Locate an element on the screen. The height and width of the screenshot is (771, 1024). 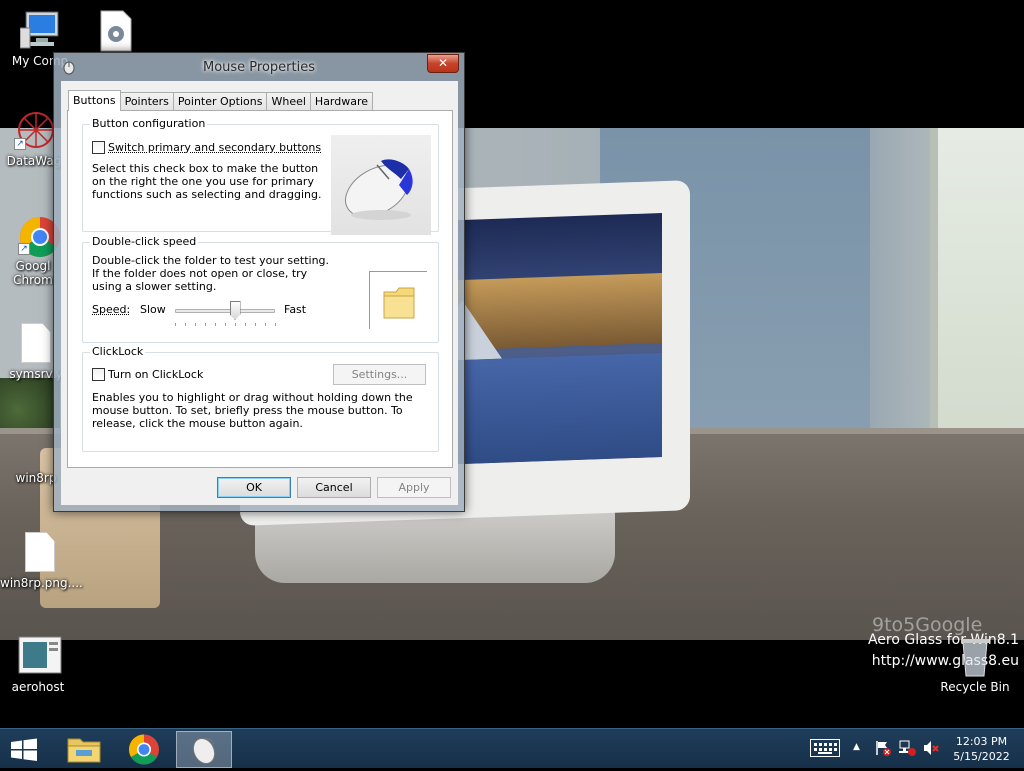
start-button is located at coordinates (24, 749).